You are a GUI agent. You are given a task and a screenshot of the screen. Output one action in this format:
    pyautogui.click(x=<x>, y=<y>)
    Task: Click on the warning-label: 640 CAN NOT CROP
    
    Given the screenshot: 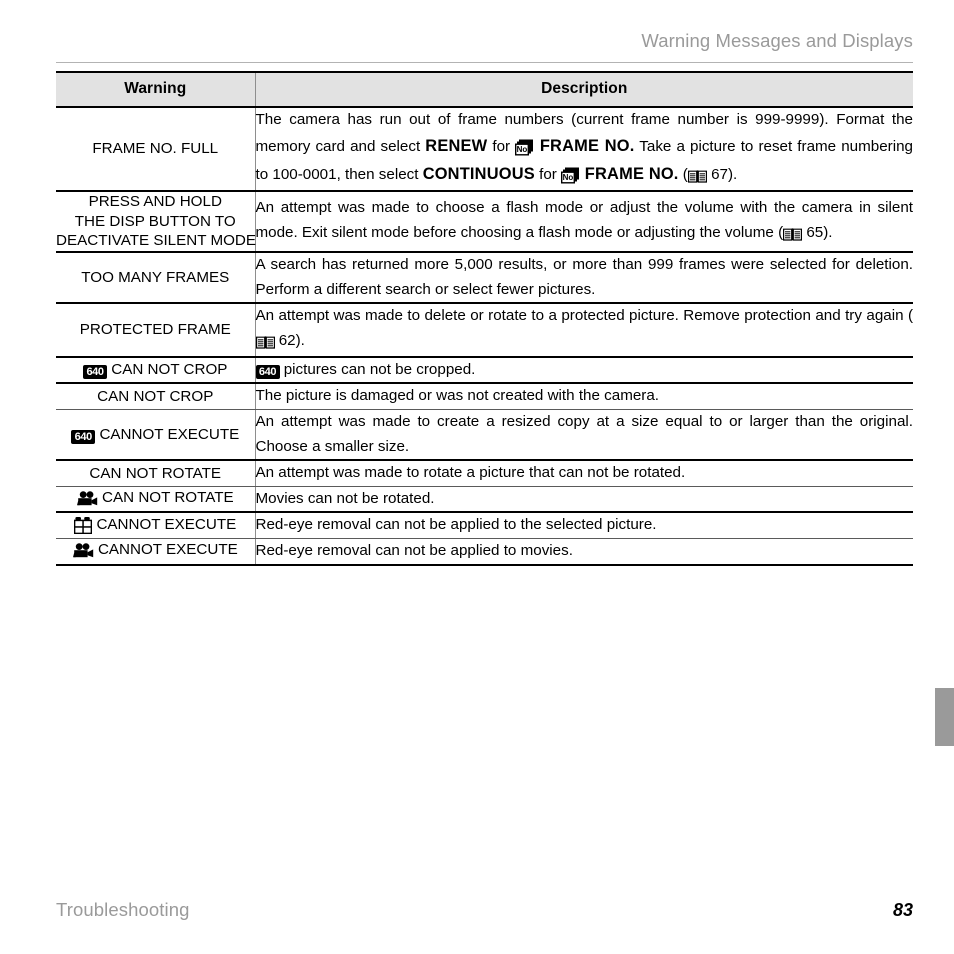 What is the action you would take?
    pyautogui.click(x=155, y=370)
    